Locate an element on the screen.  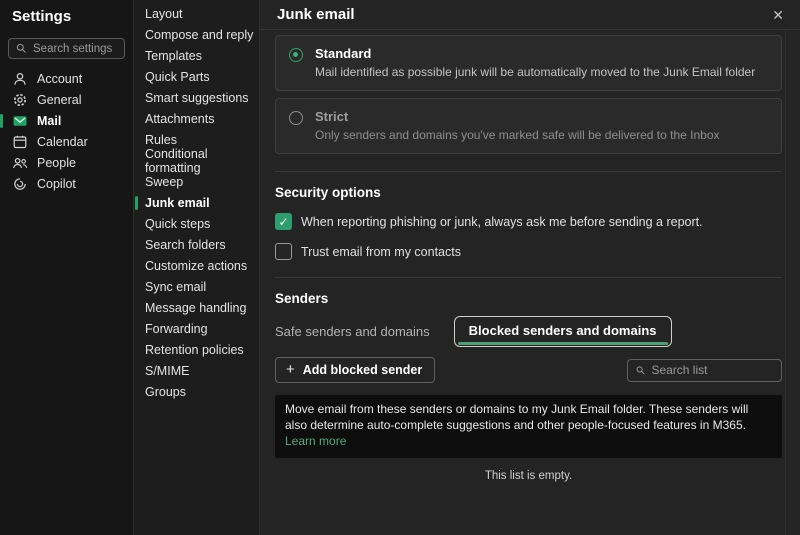
sidebar-item-label: Account is located at coordinates (60, 78).